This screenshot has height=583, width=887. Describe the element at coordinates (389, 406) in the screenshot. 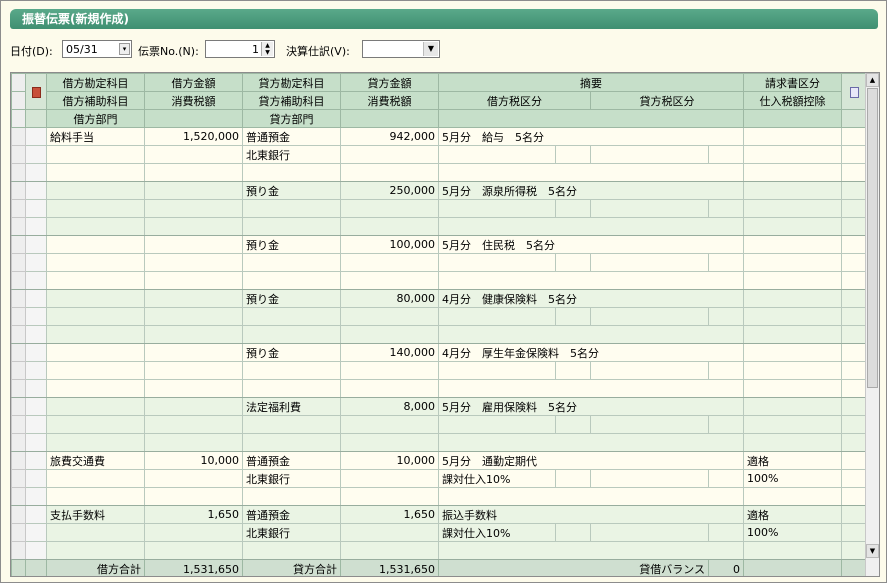

I see `credit-amount-cell: 8,000` at that location.